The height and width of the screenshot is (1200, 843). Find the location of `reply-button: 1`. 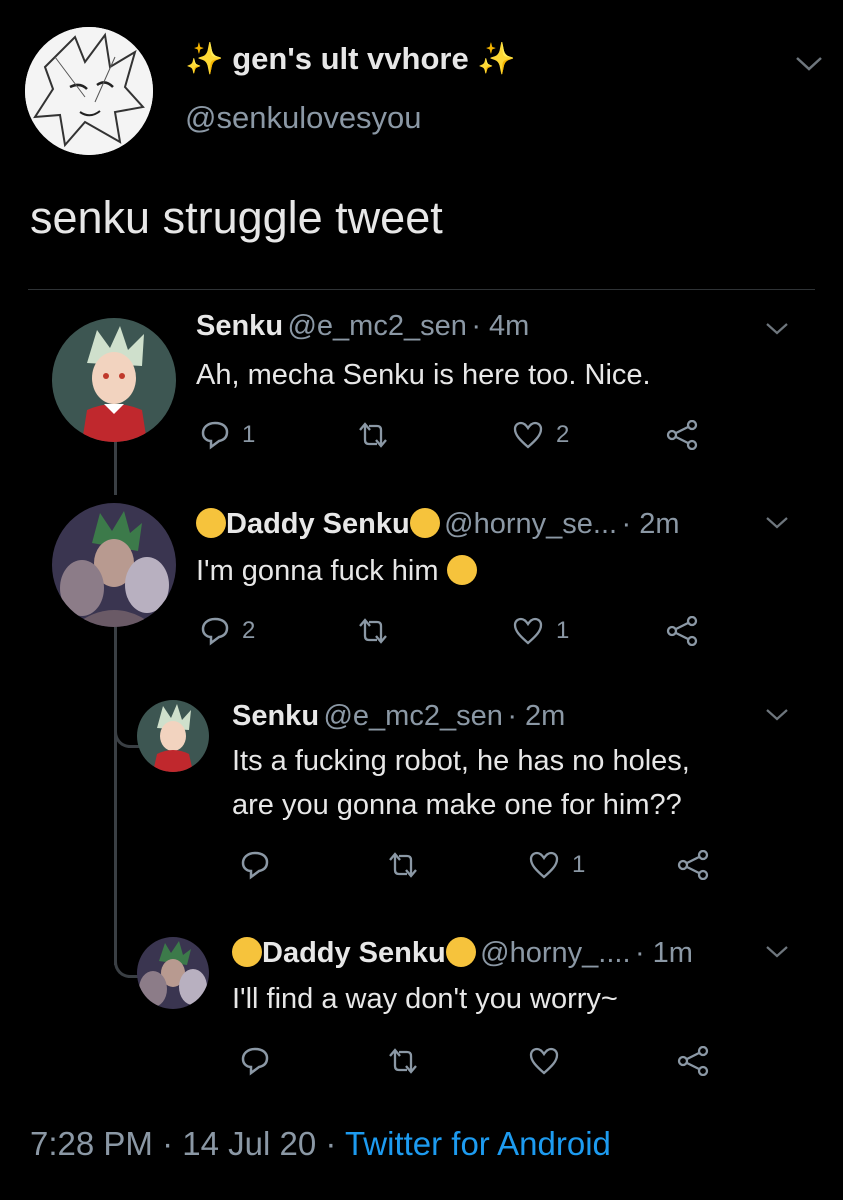

reply-button: 1 is located at coordinates (227, 435).